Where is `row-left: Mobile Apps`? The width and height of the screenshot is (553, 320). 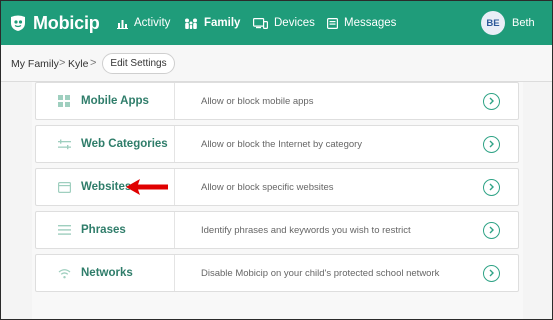
row-left: Mobile Apps is located at coordinates (105, 101).